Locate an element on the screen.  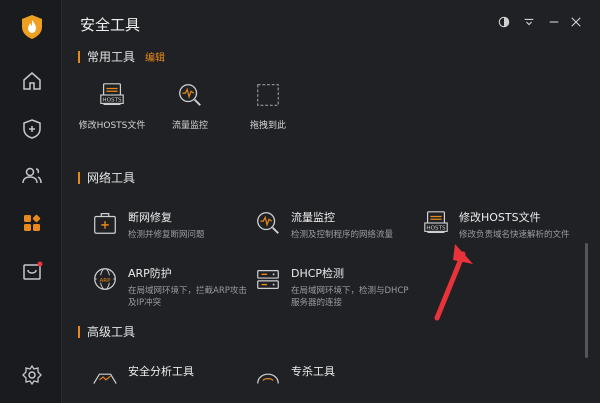
arp-globe-icon: ARP is located at coordinates (105, 279).